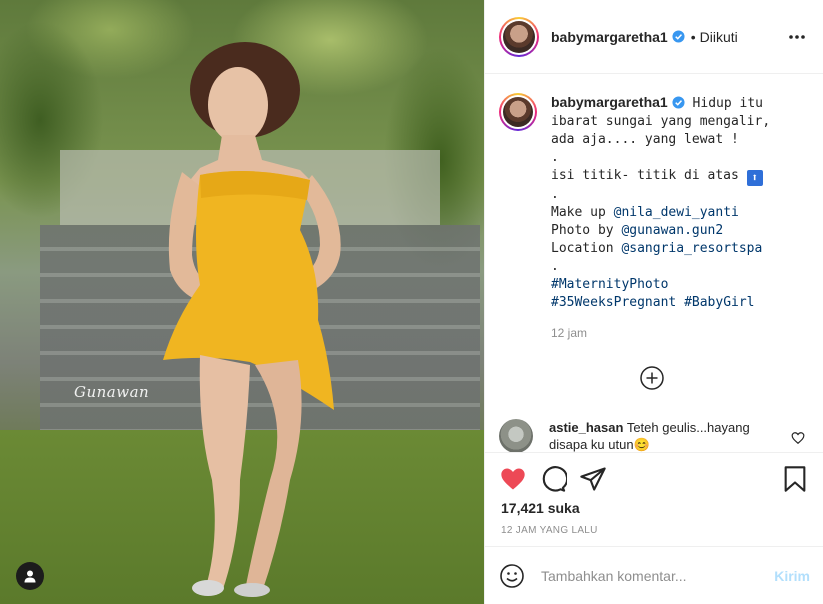 Image resolution: width=823 pixels, height=604 pixels. I want to click on caption-line-2: isi titik- titik di atas, so click(645, 175).